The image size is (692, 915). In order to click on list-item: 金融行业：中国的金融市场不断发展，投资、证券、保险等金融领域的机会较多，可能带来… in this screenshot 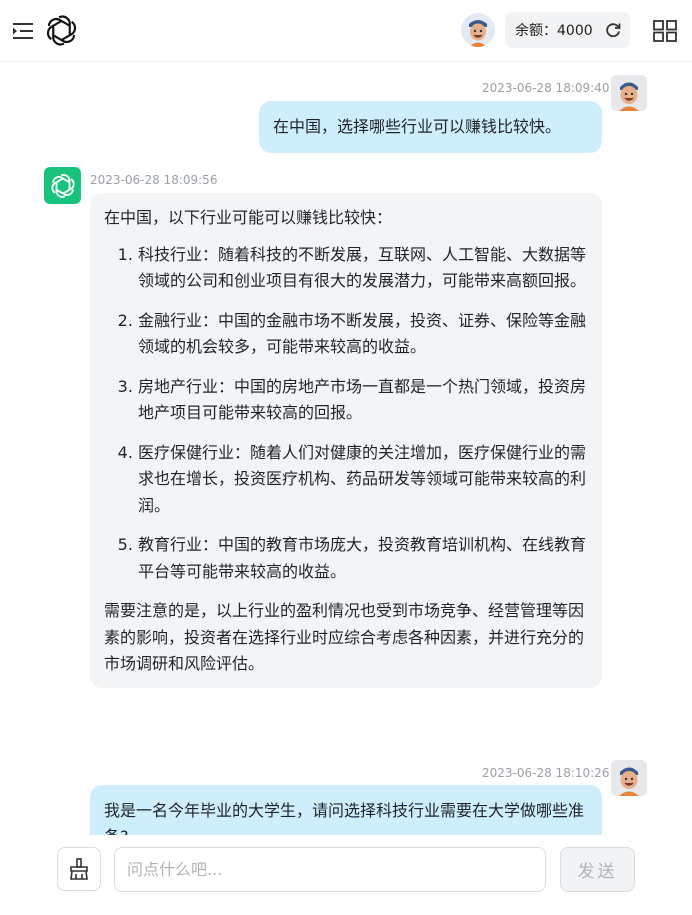, I will do `click(363, 334)`.